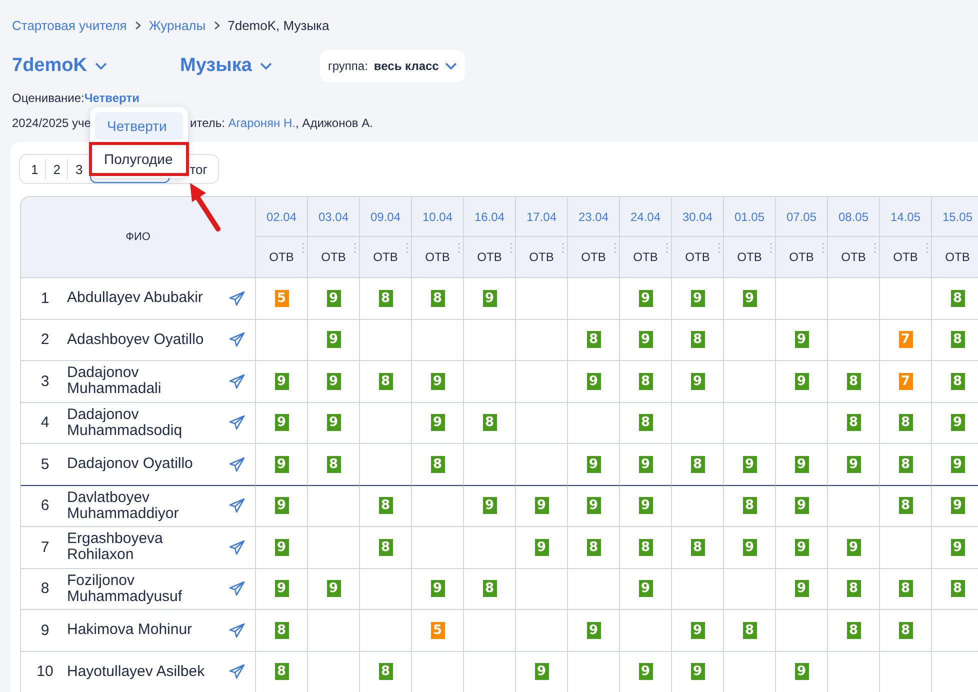  What do you see at coordinates (96, 66) in the screenshot?
I see `class-dropdown: 7demoK` at bounding box center [96, 66].